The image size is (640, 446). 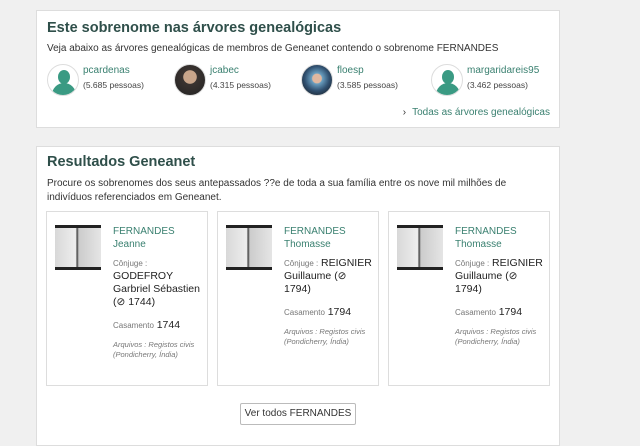 What do you see at coordinates (367, 70) in the screenshot?
I see `member-link: floesp` at bounding box center [367, 70].